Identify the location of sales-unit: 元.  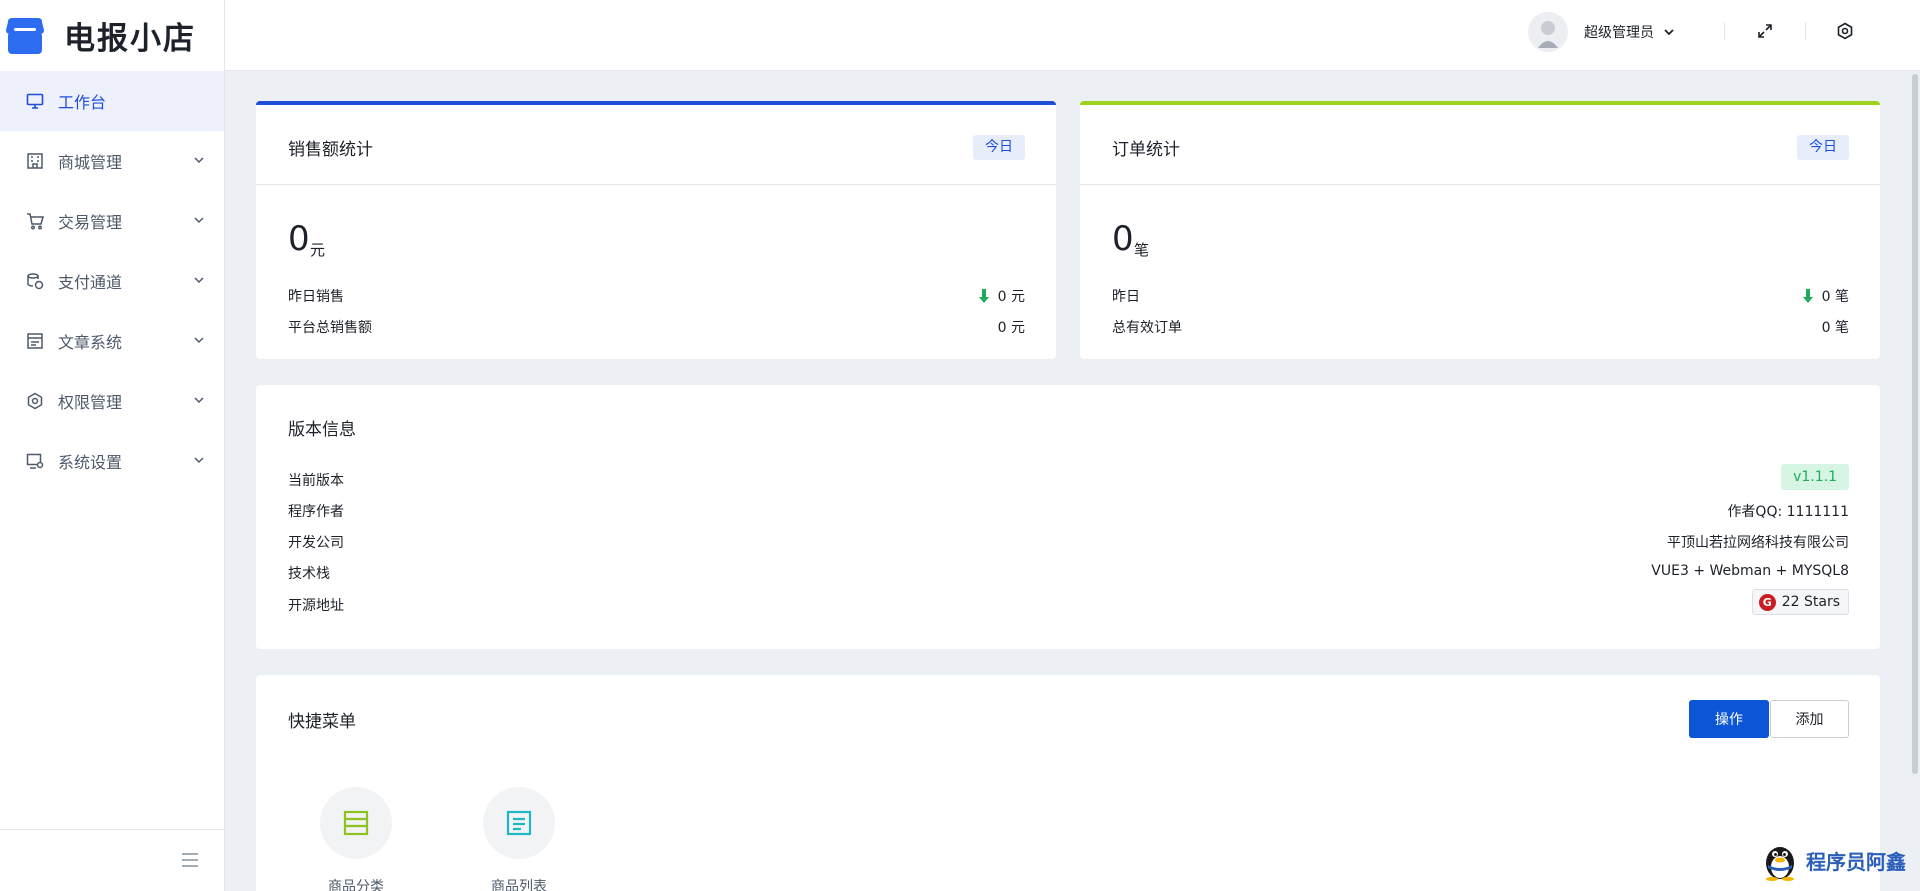
(318, 250).